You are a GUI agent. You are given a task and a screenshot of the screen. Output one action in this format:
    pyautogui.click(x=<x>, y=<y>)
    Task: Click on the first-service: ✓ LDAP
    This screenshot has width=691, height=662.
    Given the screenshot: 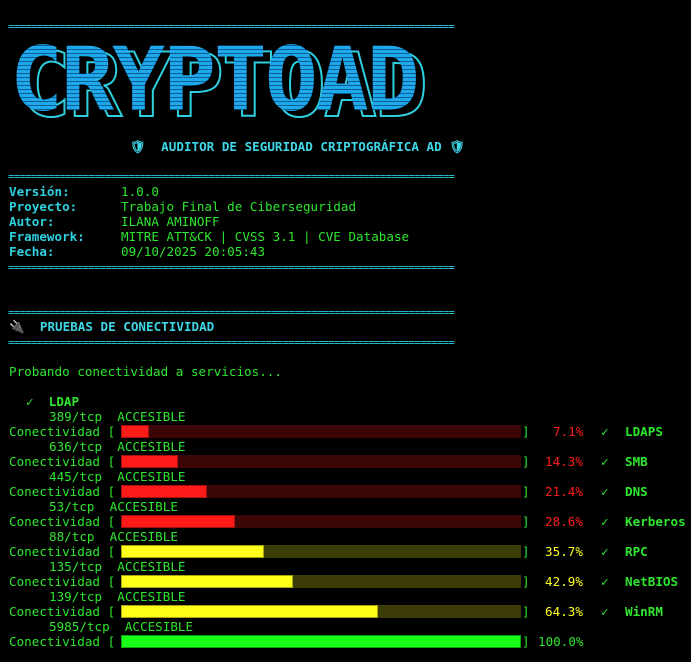 What is the action you would take?
    pyautogui.click(x=52, y=401)
    